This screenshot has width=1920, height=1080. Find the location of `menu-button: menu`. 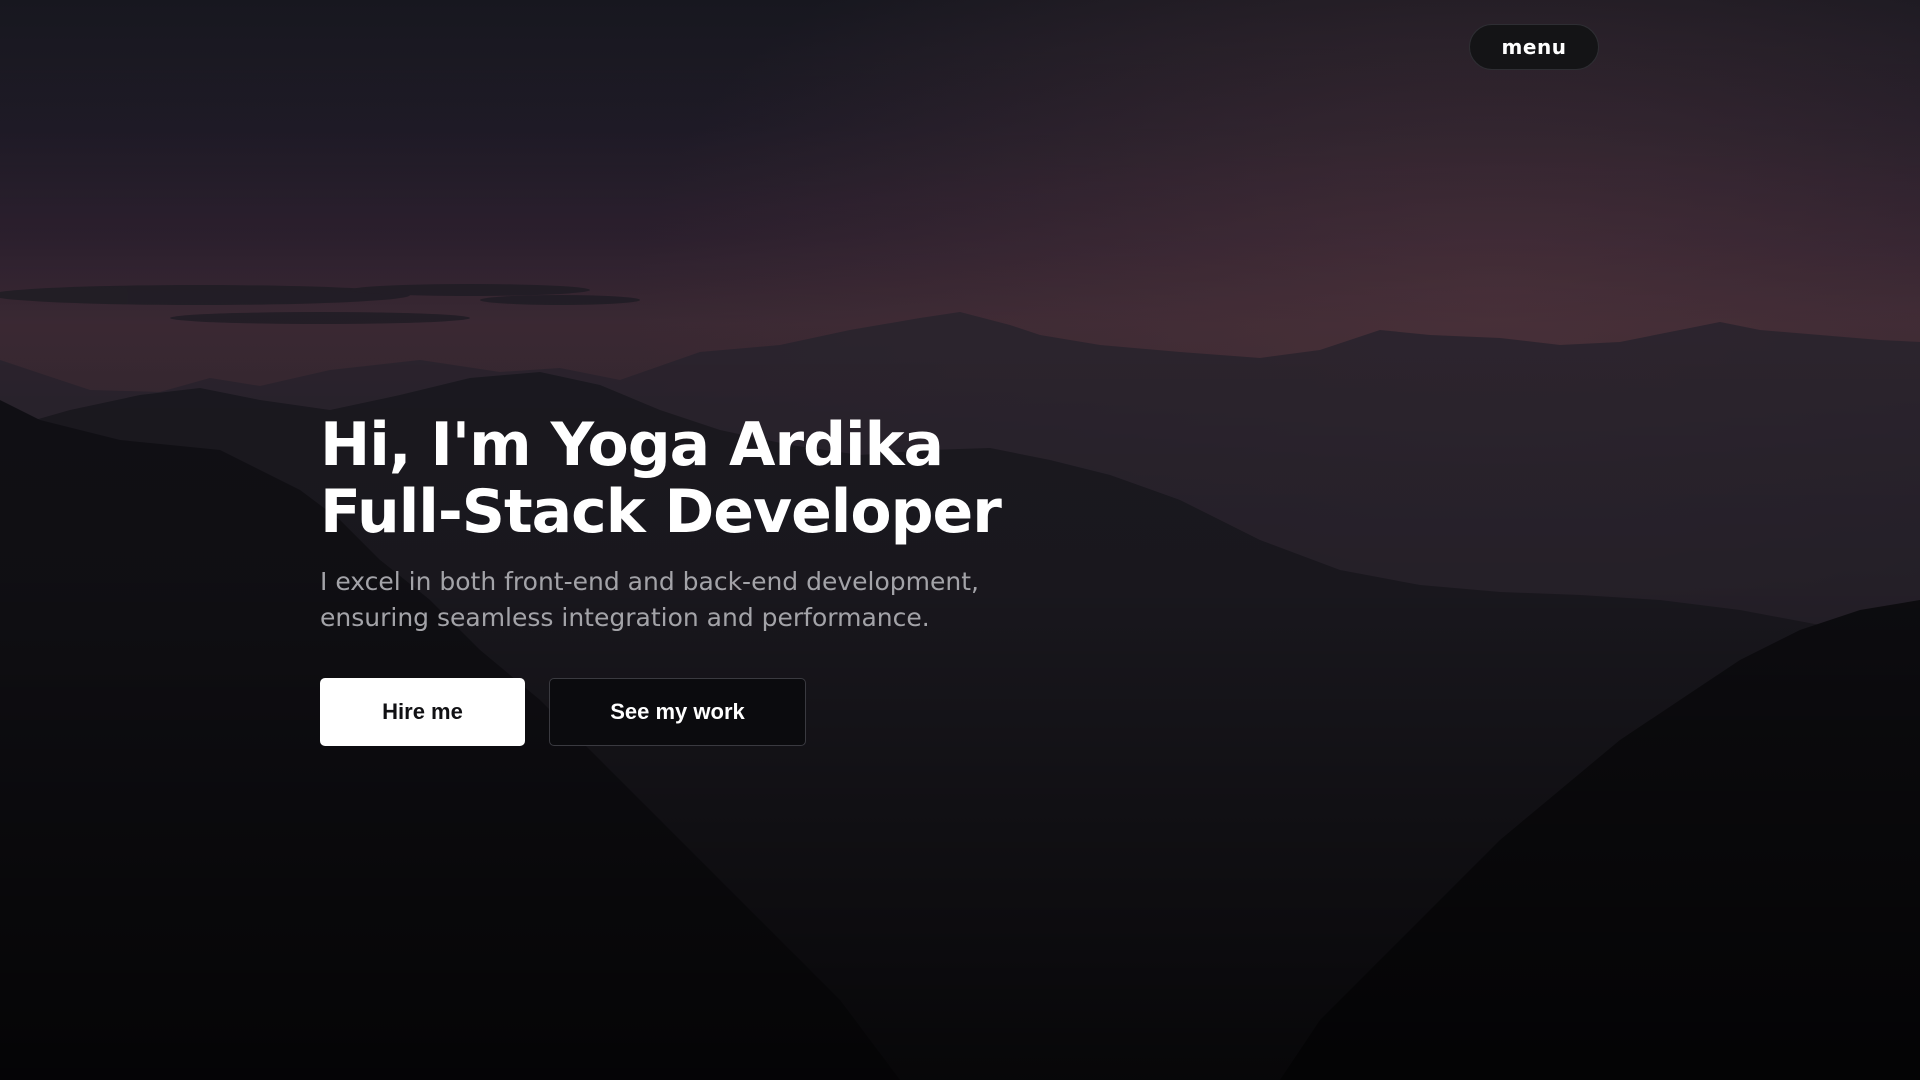

menu-button: menu is located at coordinates (1534, 47).